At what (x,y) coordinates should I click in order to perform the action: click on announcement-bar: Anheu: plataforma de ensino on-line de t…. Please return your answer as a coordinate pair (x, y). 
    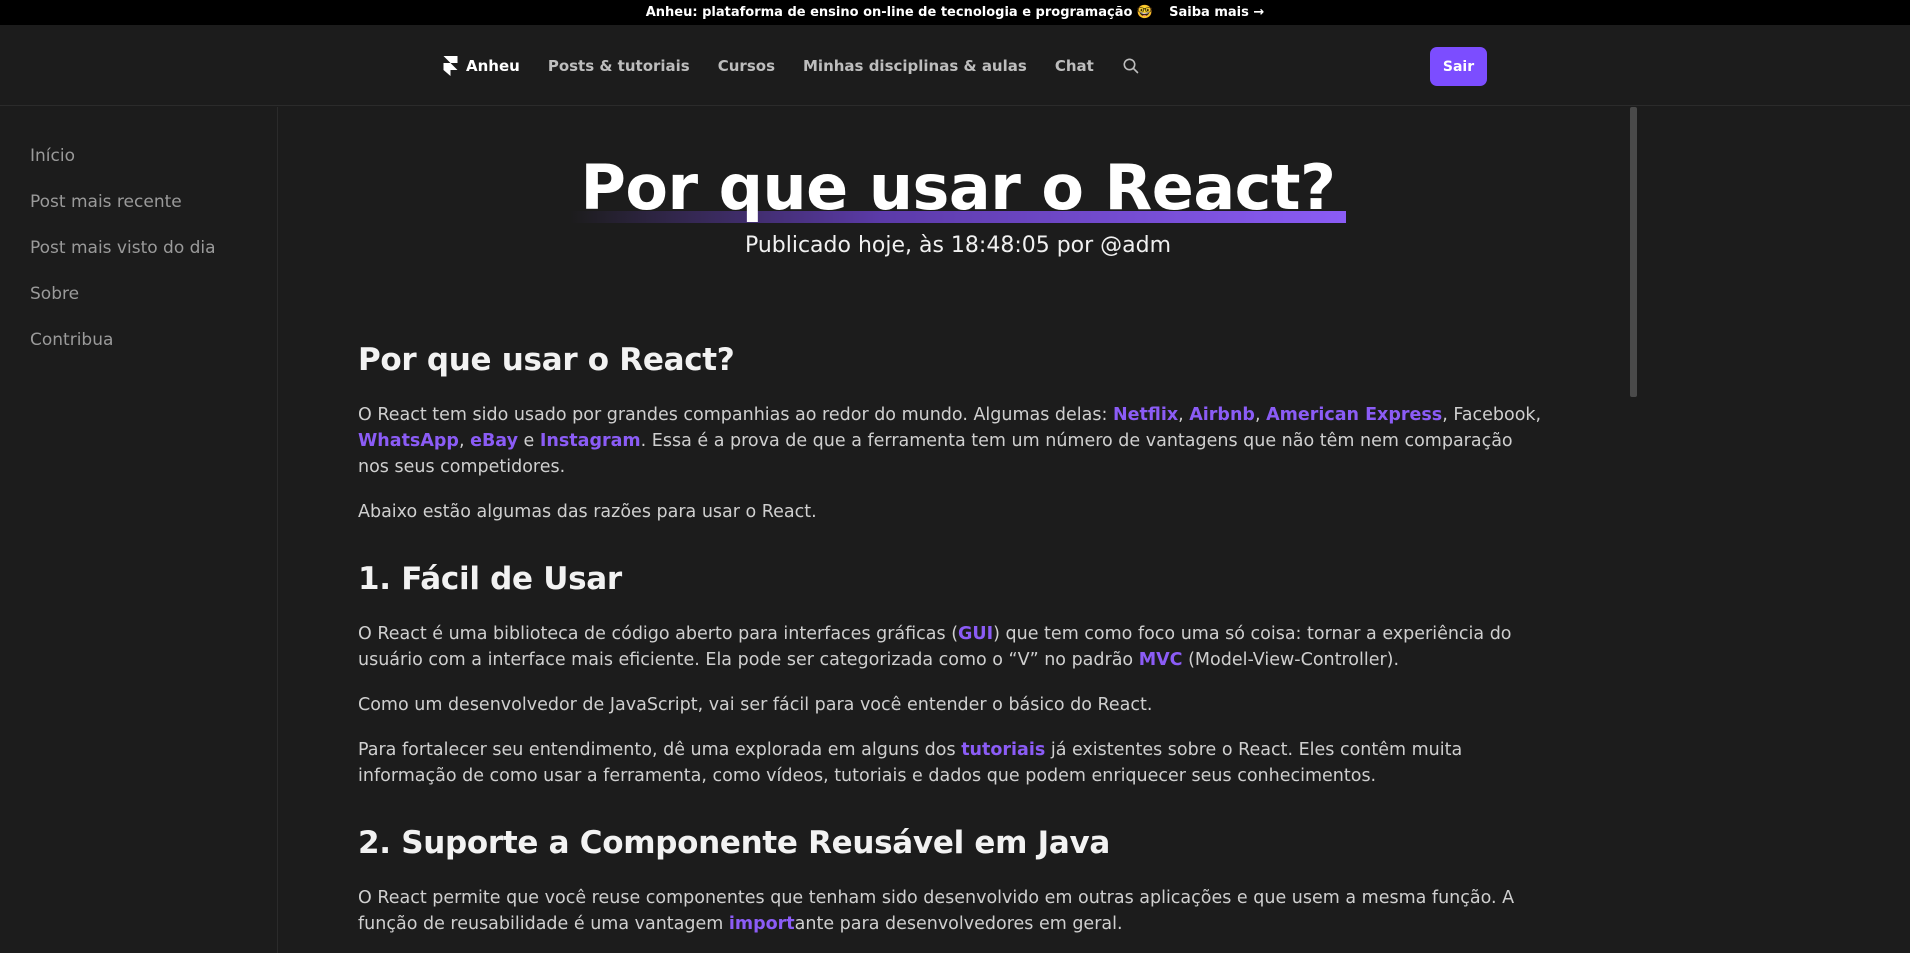
    Looking at the image, I should click on (955, 12).